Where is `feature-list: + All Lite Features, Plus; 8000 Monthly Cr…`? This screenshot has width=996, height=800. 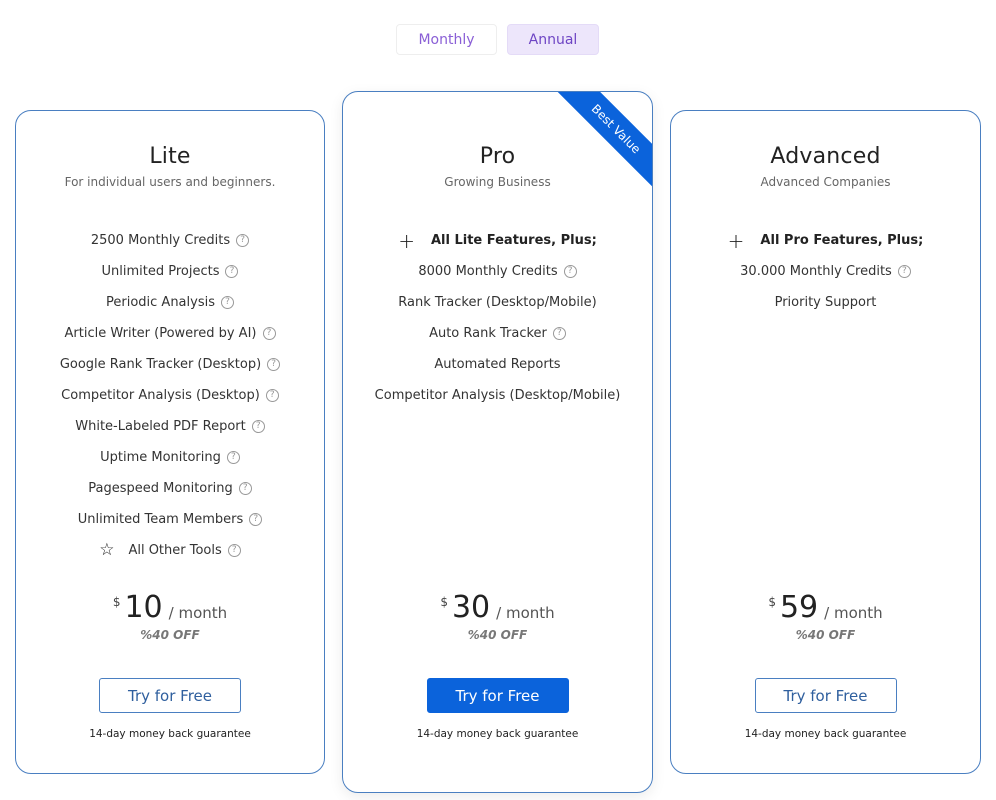
feature-list: + All Lite Features, Plus; 8000 Monthly Cr… is located at coordinates (497, 318).